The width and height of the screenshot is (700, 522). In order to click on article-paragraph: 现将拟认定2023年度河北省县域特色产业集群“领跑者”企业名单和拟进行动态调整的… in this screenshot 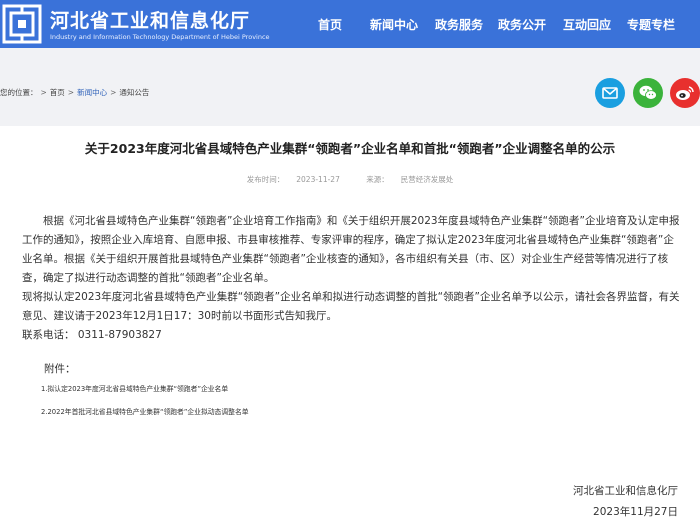, I will do `click(351, 306)`.